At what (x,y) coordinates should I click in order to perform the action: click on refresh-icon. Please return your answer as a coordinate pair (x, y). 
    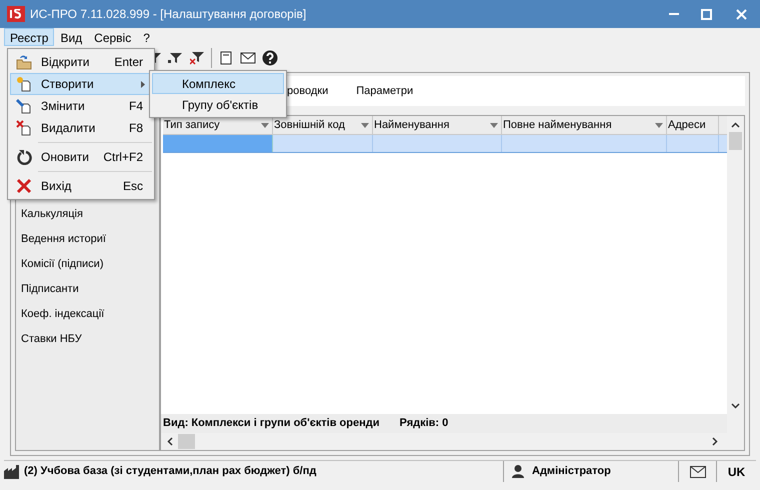
    Looking at the image, I should click on (24, 157).